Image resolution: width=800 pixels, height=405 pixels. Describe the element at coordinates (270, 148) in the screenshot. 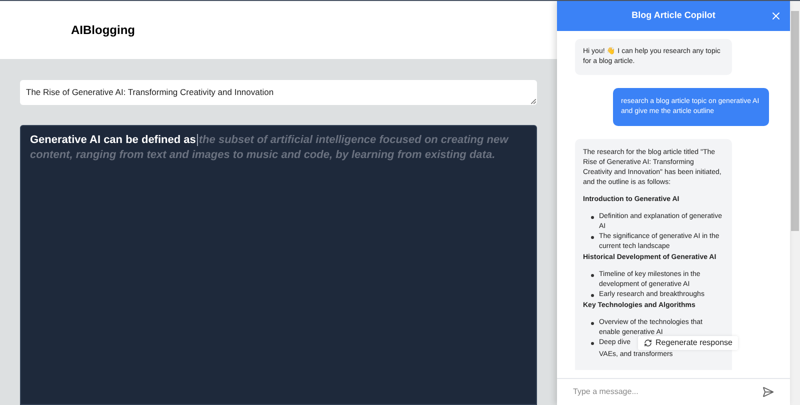

I see `editor-text: Generative AI can be defined as the subset of artificial intelligence focused on creating new content, ranging from text and images to music and code, by learning from existing data.` at that location.